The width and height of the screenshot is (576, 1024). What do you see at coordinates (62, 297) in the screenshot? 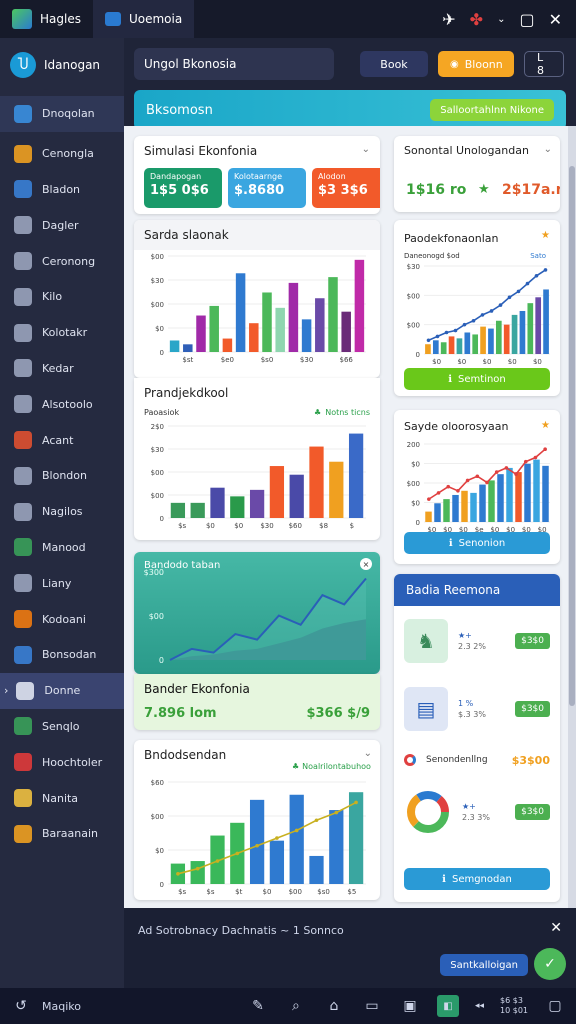
I see `sidebar-item: Kilo` at bounding box center [62, 297].